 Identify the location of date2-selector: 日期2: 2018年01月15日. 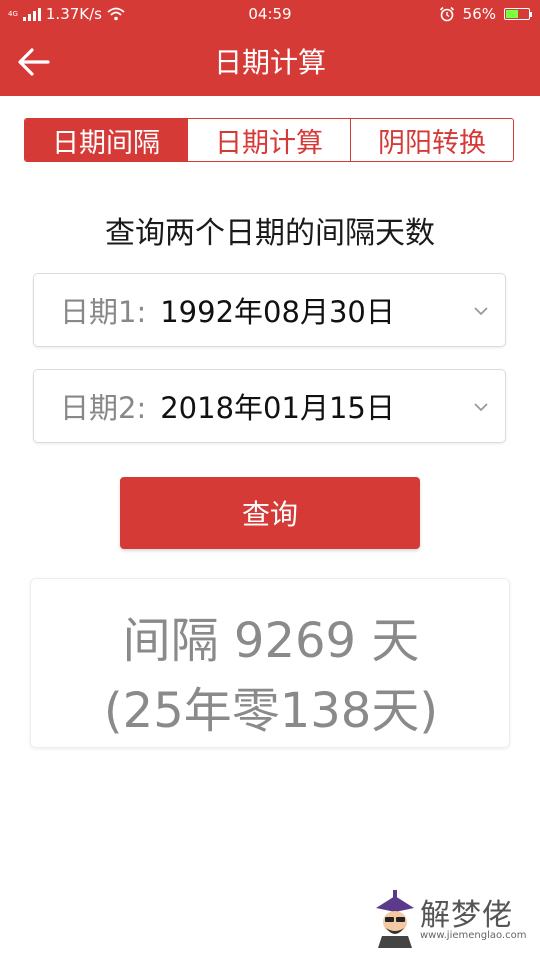
(269, 406).